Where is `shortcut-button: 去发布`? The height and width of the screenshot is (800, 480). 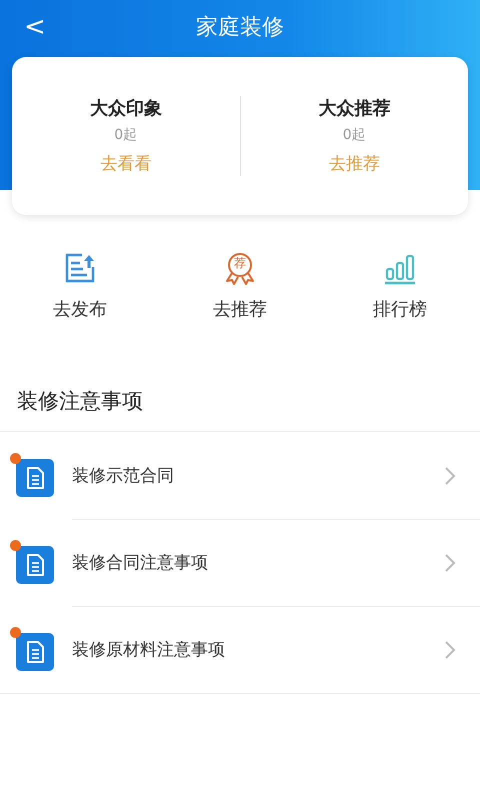 shortcut-button: 去发布 is located at coordinates (80, 286).